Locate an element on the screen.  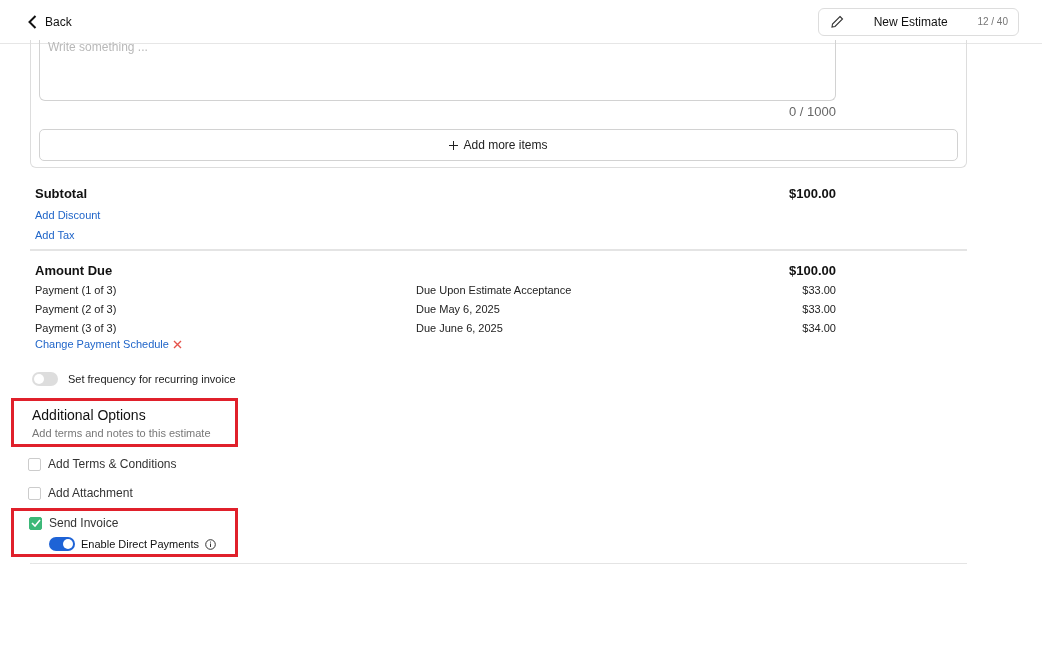
amount-due-label: Amount Due is located at coordinates (74, 270).